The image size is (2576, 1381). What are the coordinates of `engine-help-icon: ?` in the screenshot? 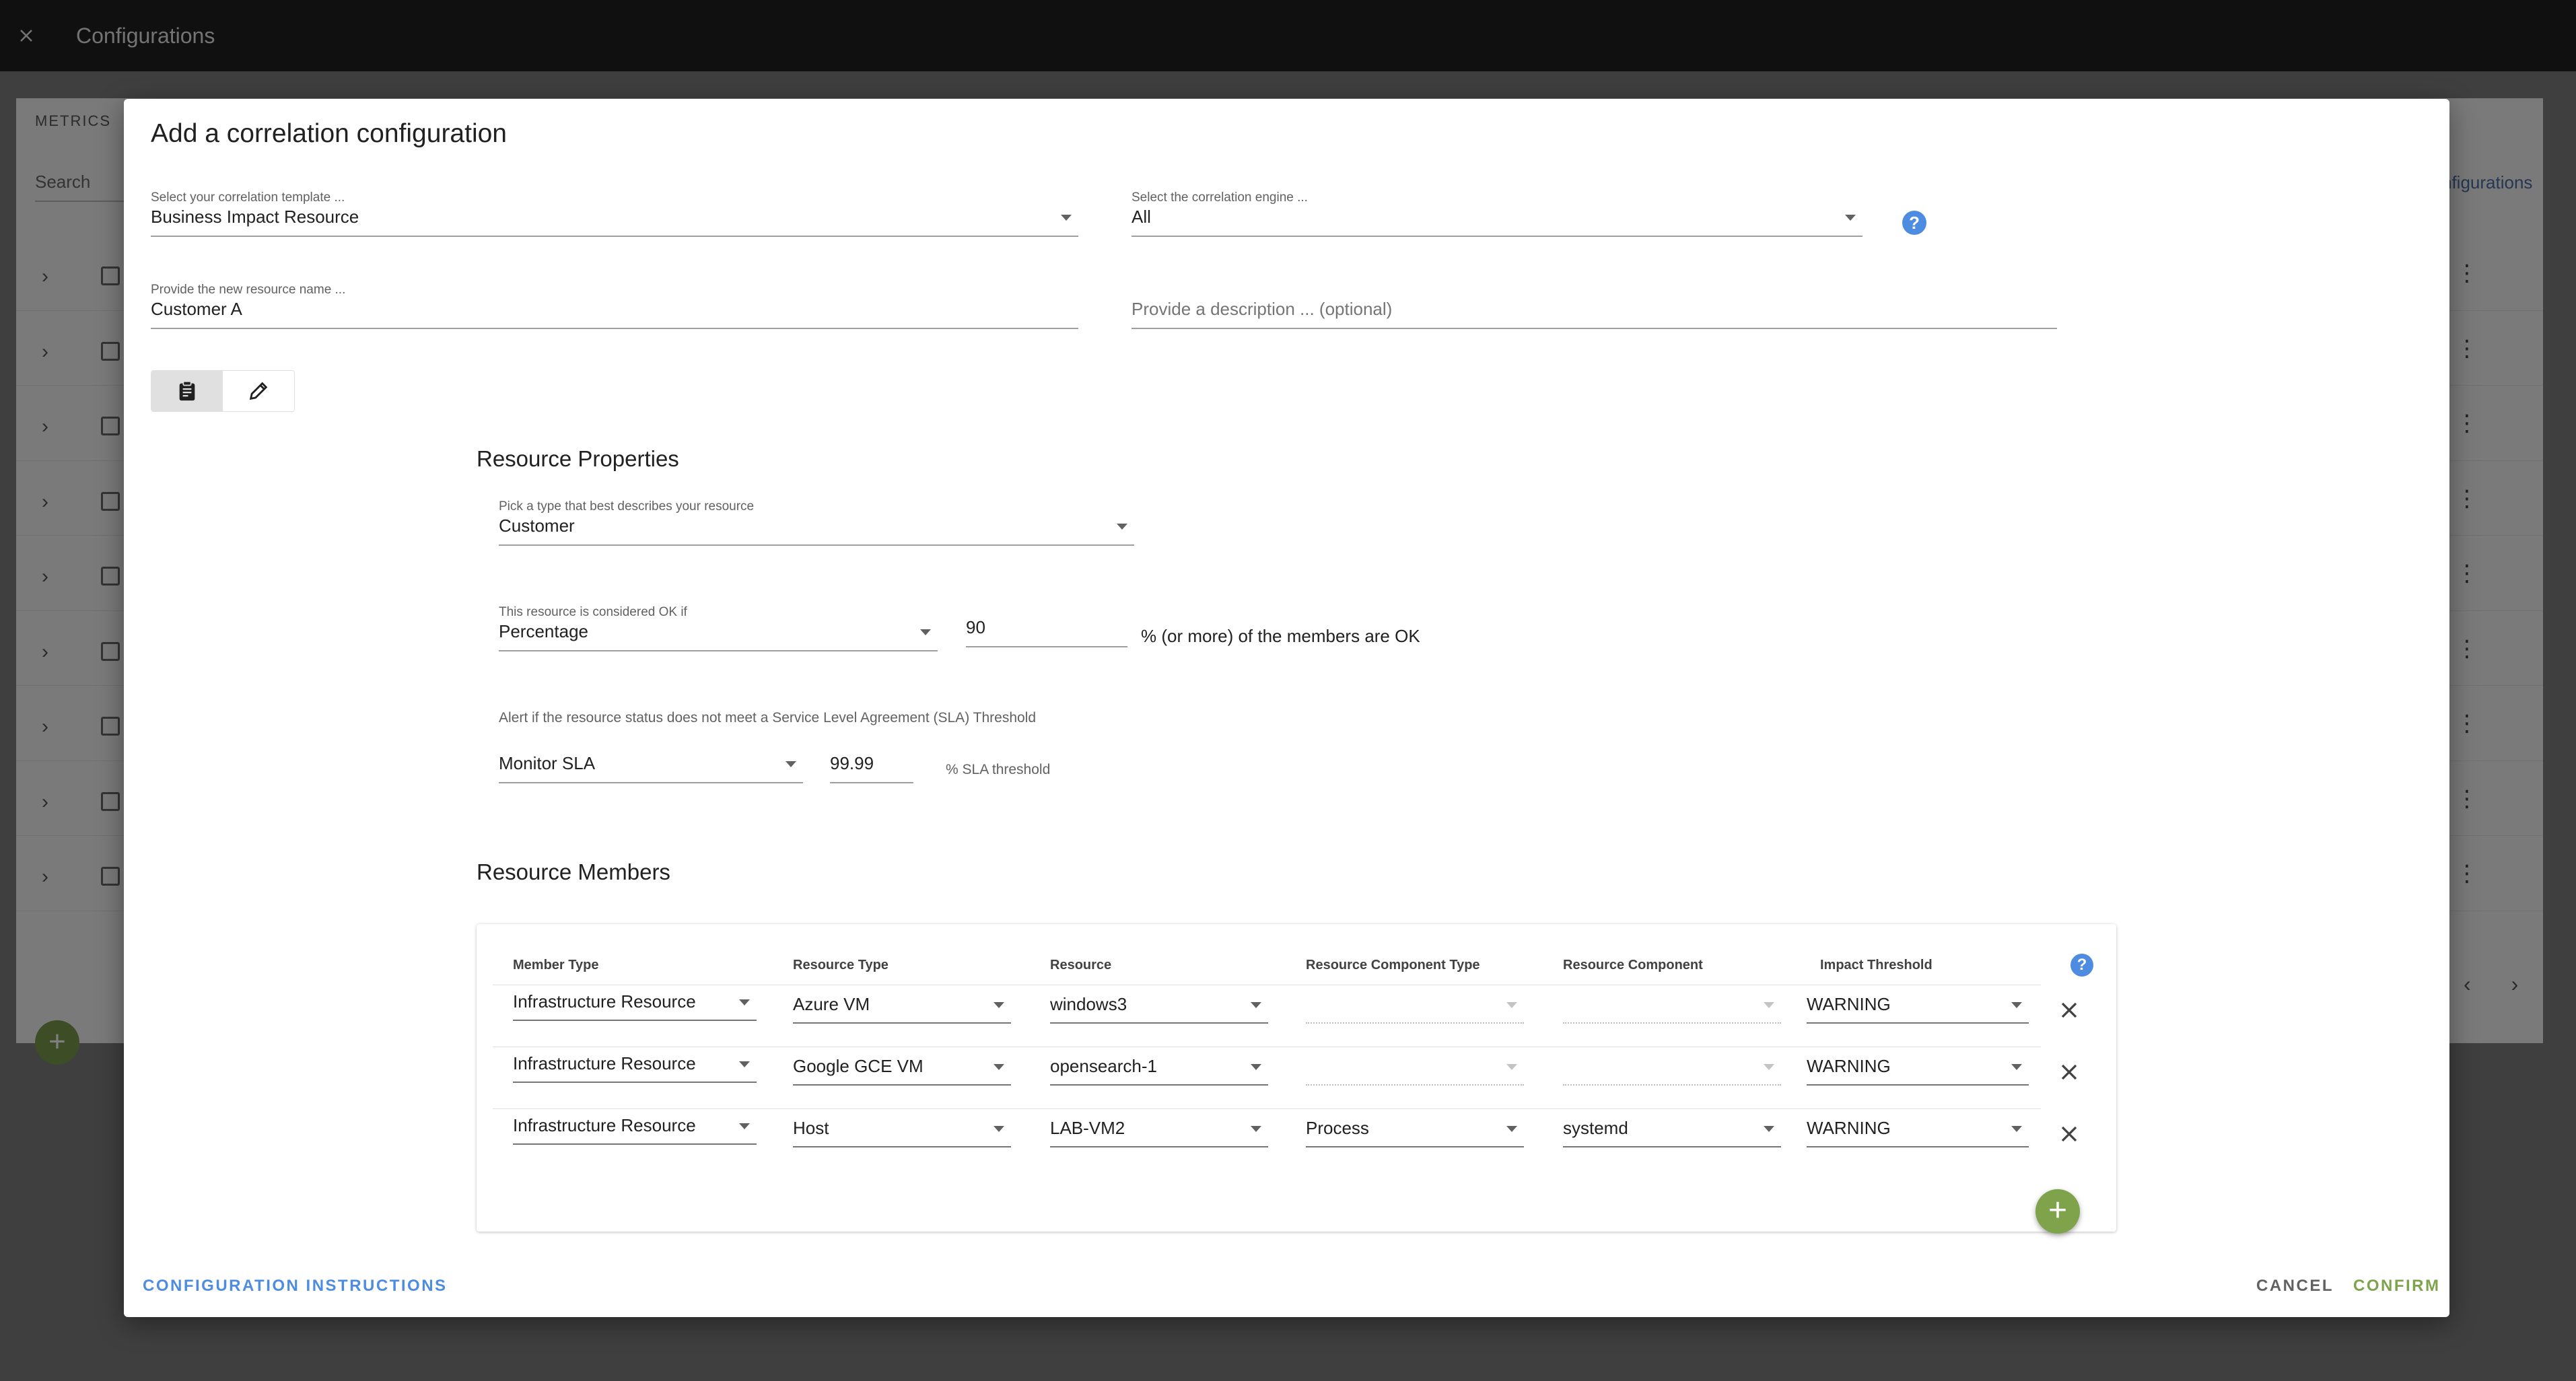 It's located at (1914, 223).